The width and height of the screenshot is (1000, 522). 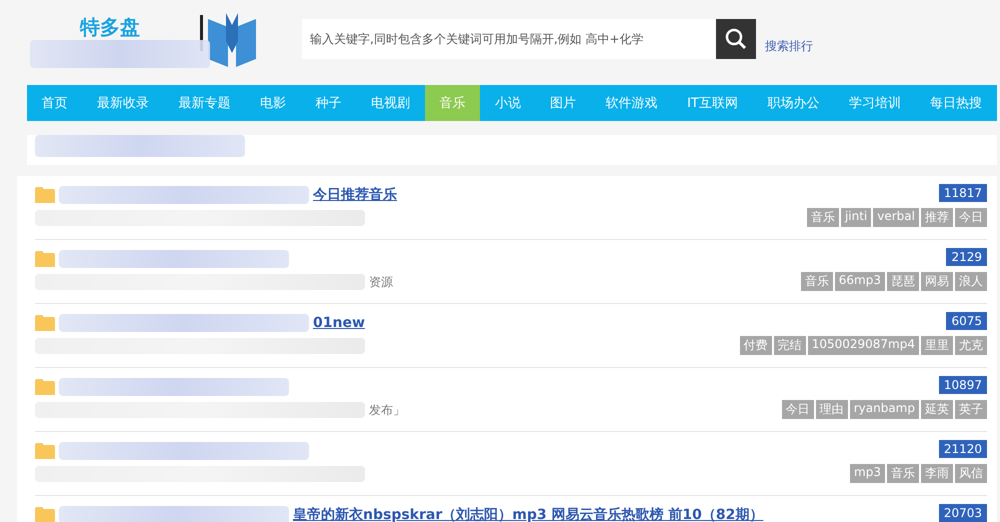 What do you see at coordinates (867, 473) in the screenshot?
I see `tag-link: mp3` at bounding box center [867, 473].